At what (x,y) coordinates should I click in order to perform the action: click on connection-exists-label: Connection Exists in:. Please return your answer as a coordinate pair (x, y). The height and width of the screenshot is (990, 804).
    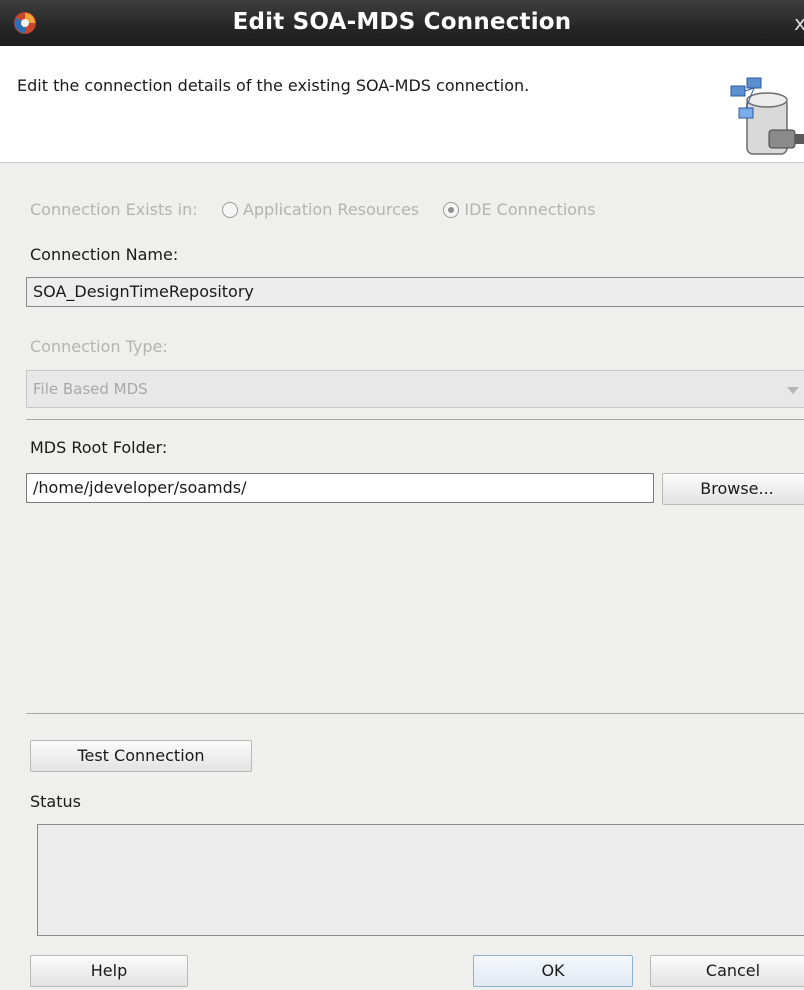
    Looking at the image, I should click on (114, 209).